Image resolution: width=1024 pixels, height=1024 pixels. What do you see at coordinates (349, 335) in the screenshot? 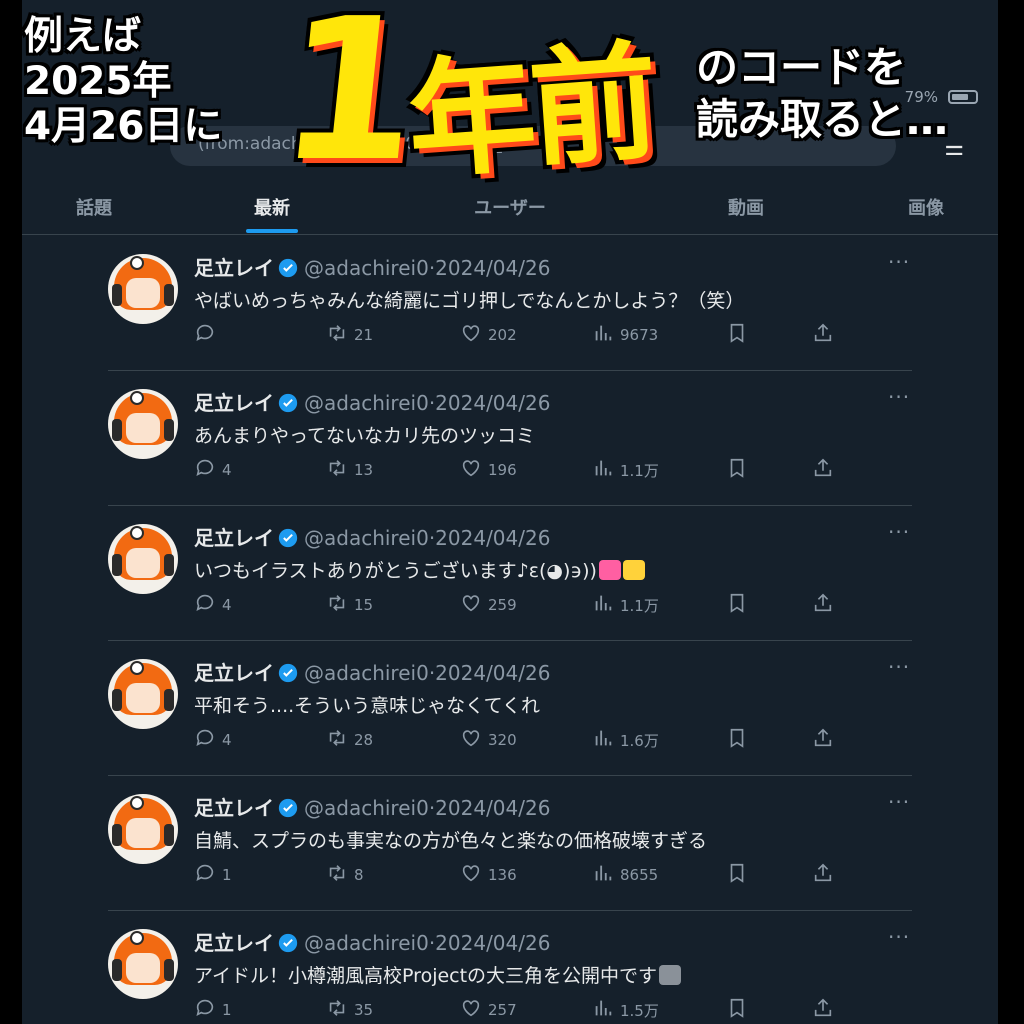
I see `retweet-button: 21` at bounding box center [349, 335].